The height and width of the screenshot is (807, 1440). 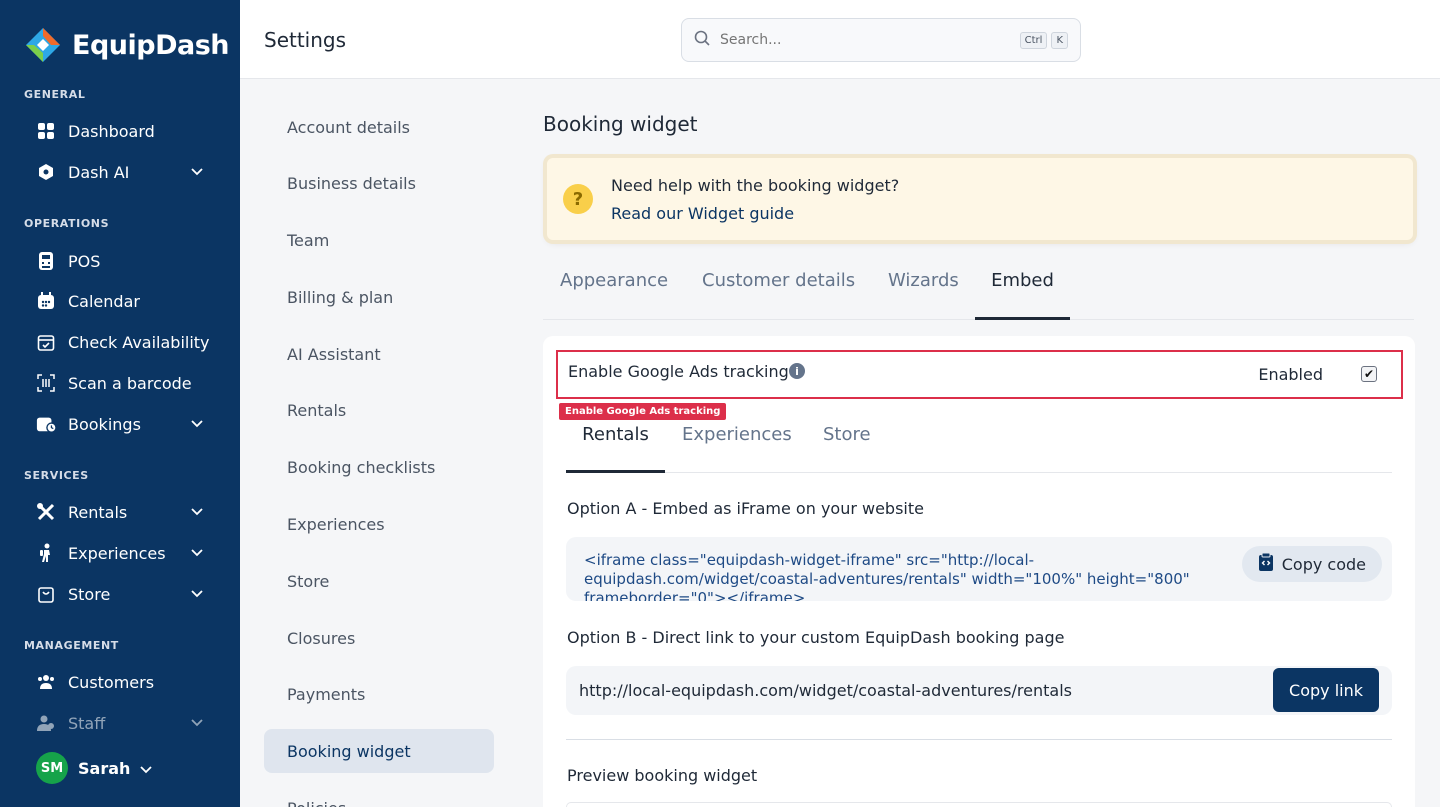 I want to click on settings-nav-booking-widget: Booking widget, so click(x=379, y=751).